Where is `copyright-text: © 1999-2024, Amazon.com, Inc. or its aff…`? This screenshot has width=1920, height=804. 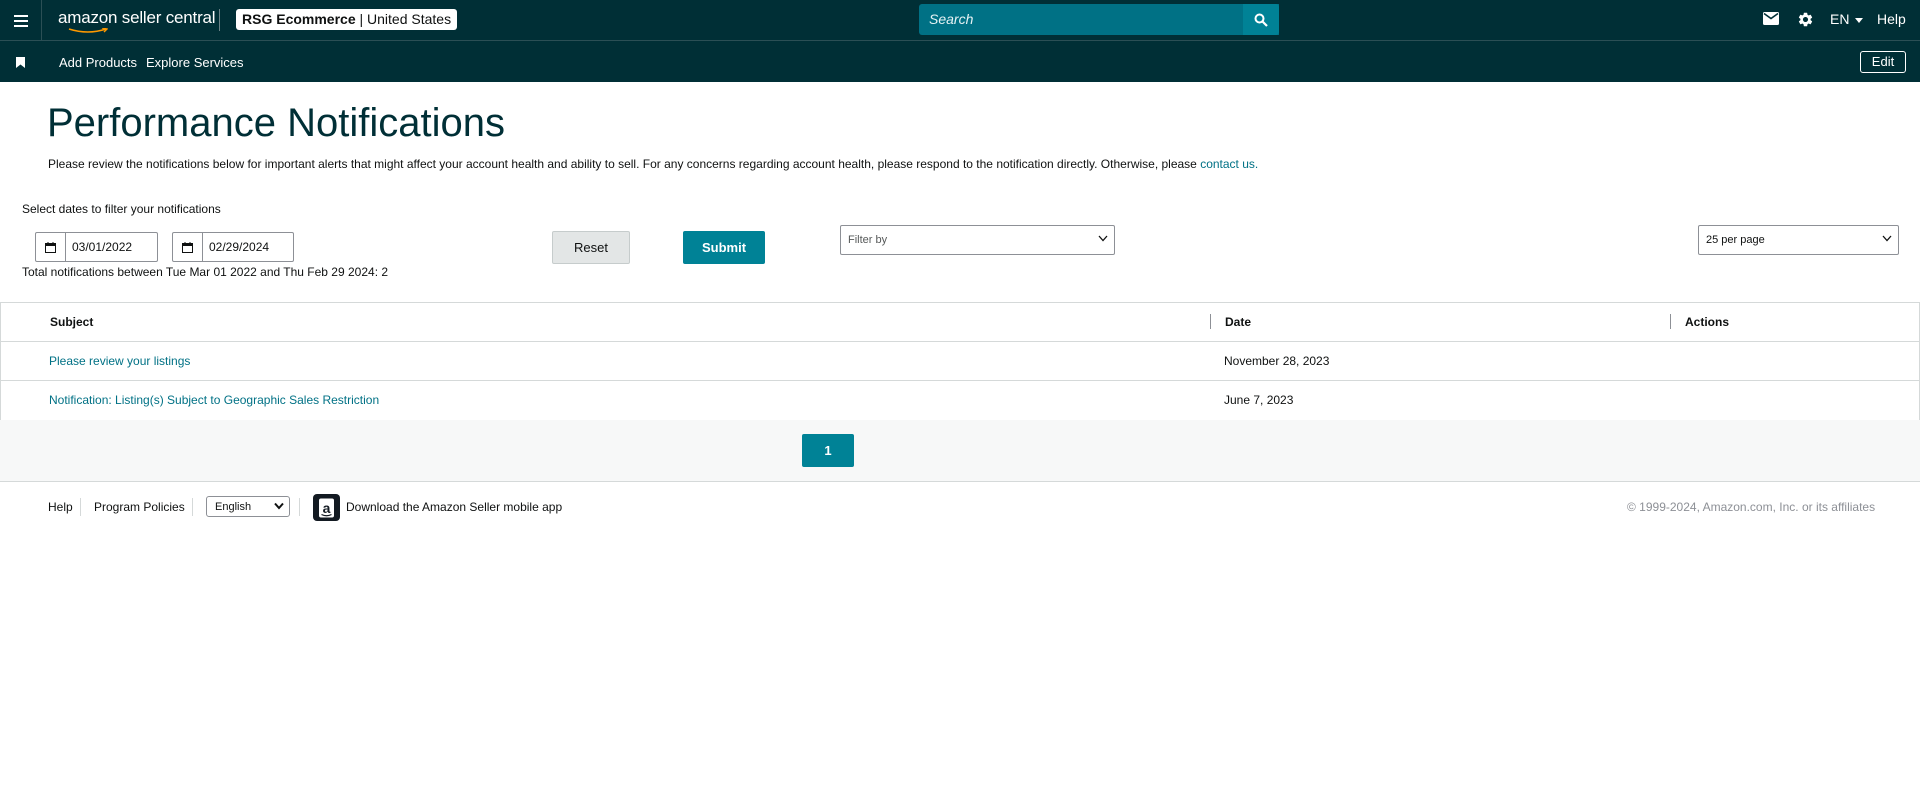 copyright-text: © 1999-2024, Amazon.com, Inc. or its aff… is located at coordinates (1751, 507).